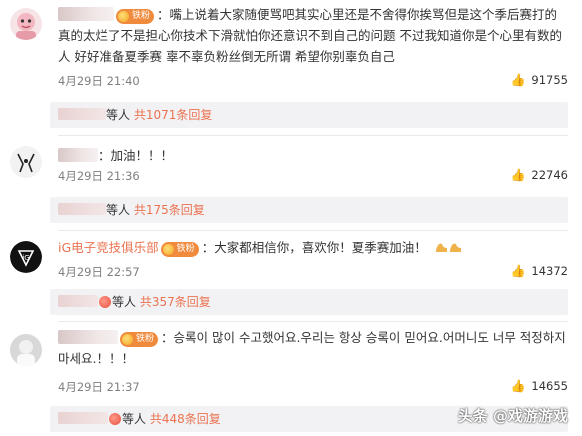  I want to click on comment-date: 4月29日 21:36, so click(99, 176).